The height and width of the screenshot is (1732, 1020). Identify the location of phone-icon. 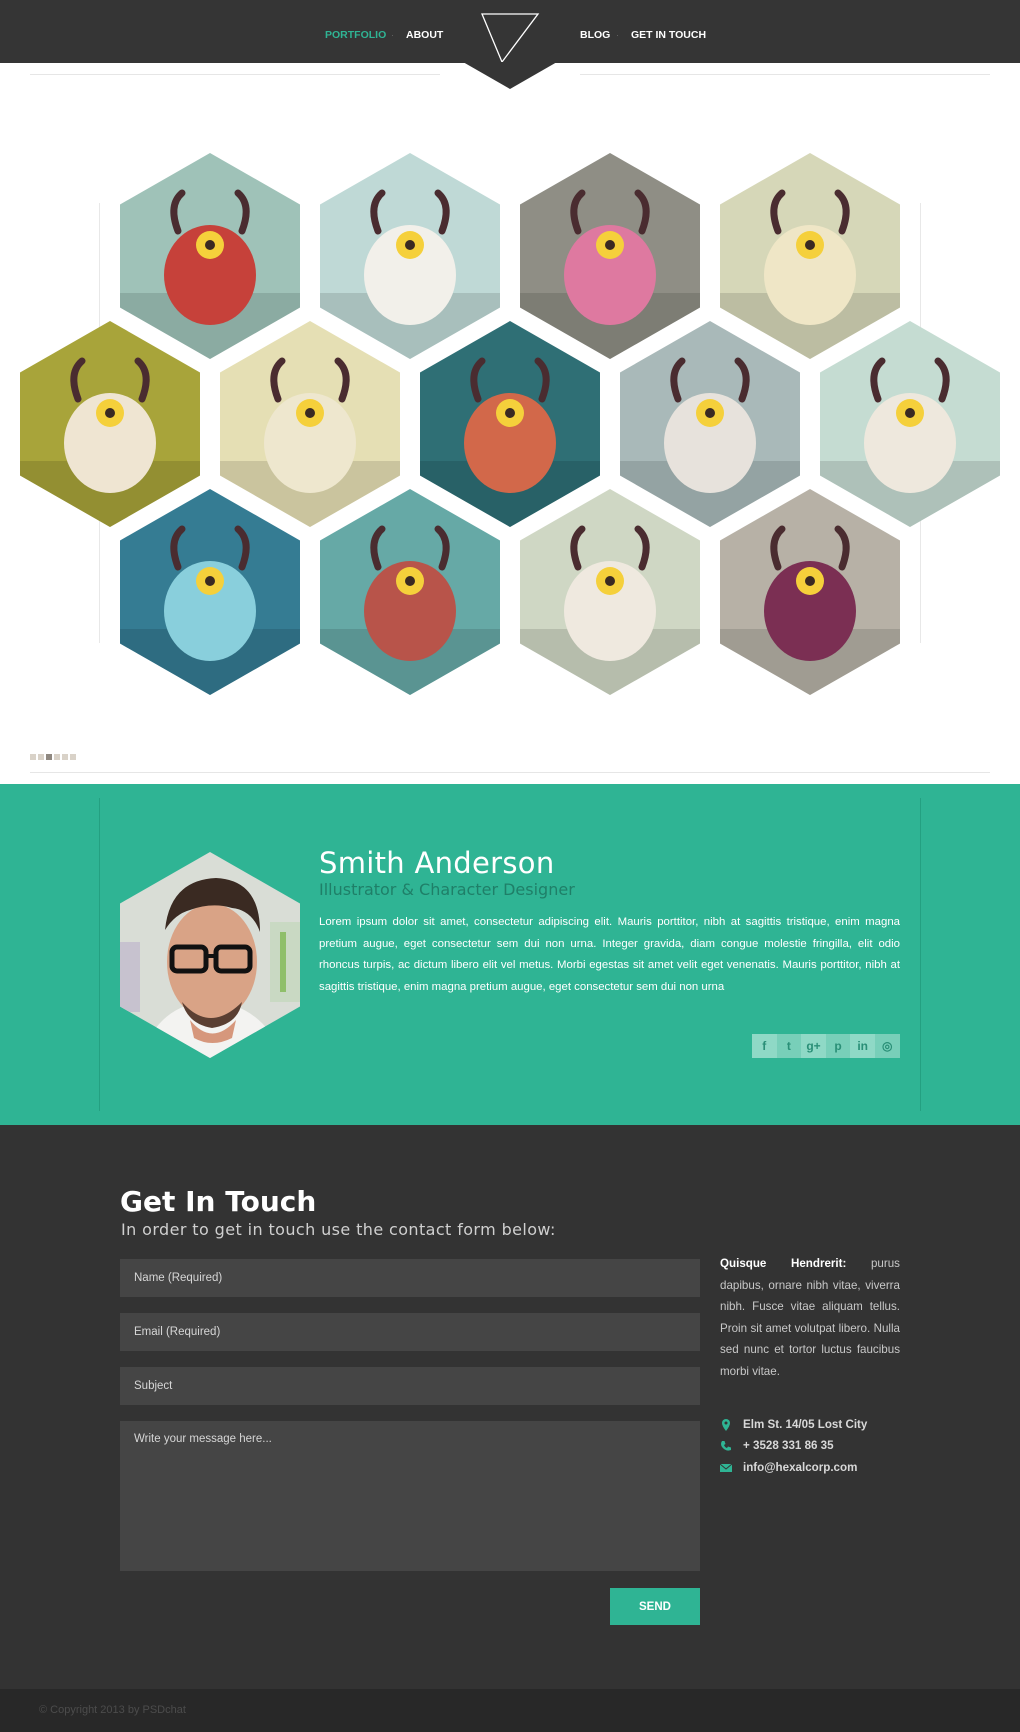
(726, 1446).